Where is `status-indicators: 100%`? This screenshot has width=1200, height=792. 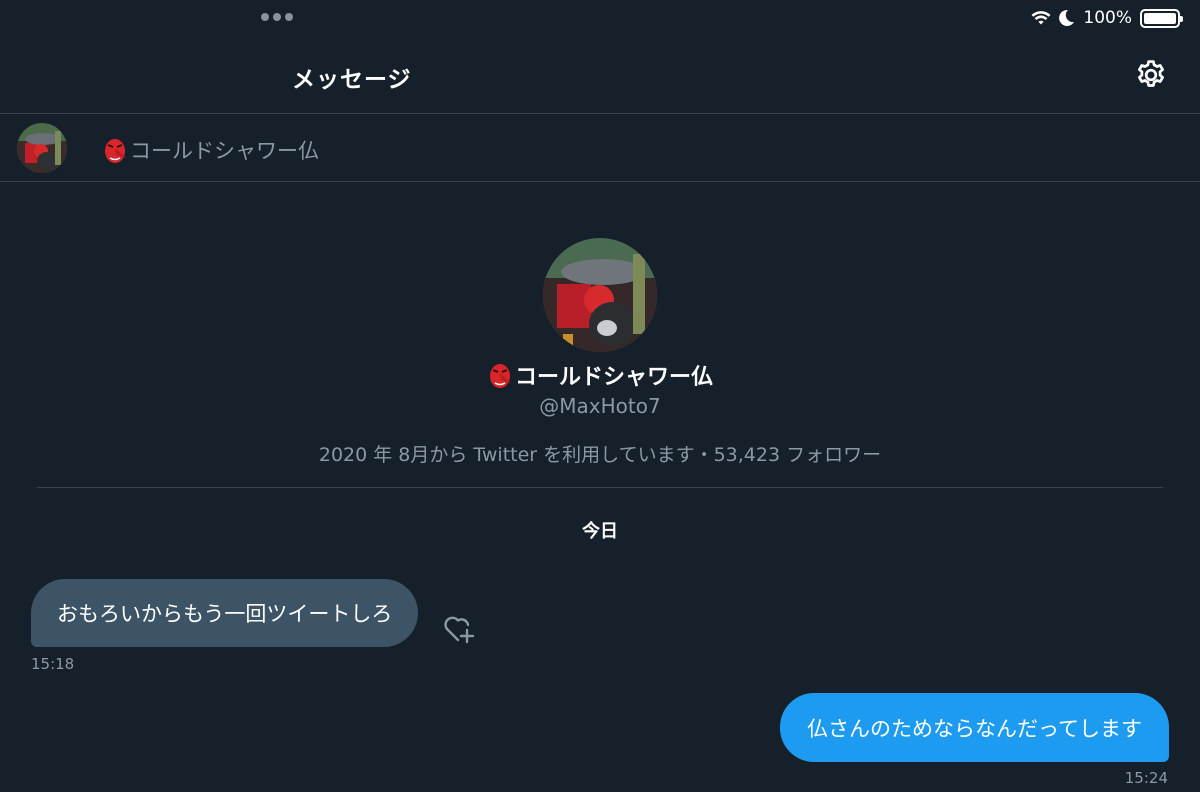 status-indicators: 100% is located at coordinates (1107, 18).